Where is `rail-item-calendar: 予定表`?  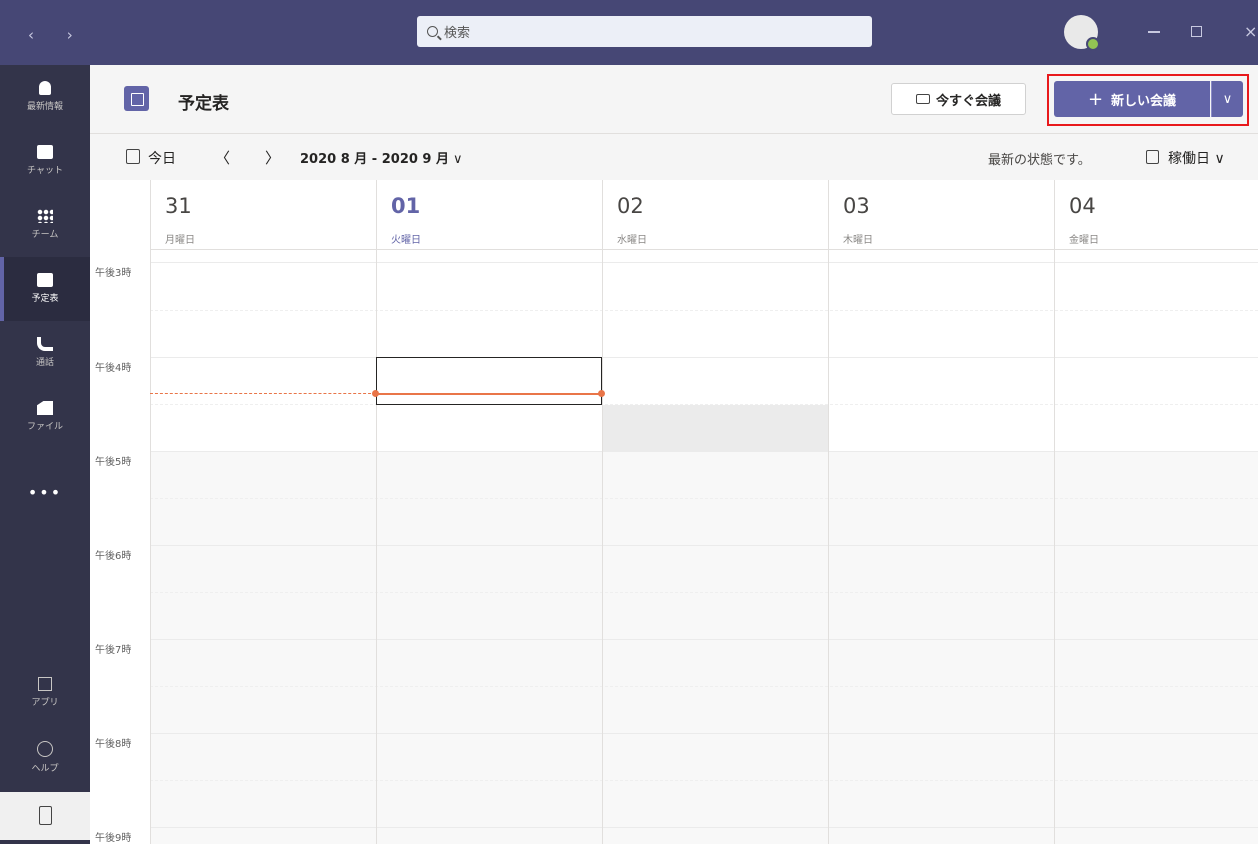
rail-item-calendar: 予定表 is located at coordinates (45, 289).